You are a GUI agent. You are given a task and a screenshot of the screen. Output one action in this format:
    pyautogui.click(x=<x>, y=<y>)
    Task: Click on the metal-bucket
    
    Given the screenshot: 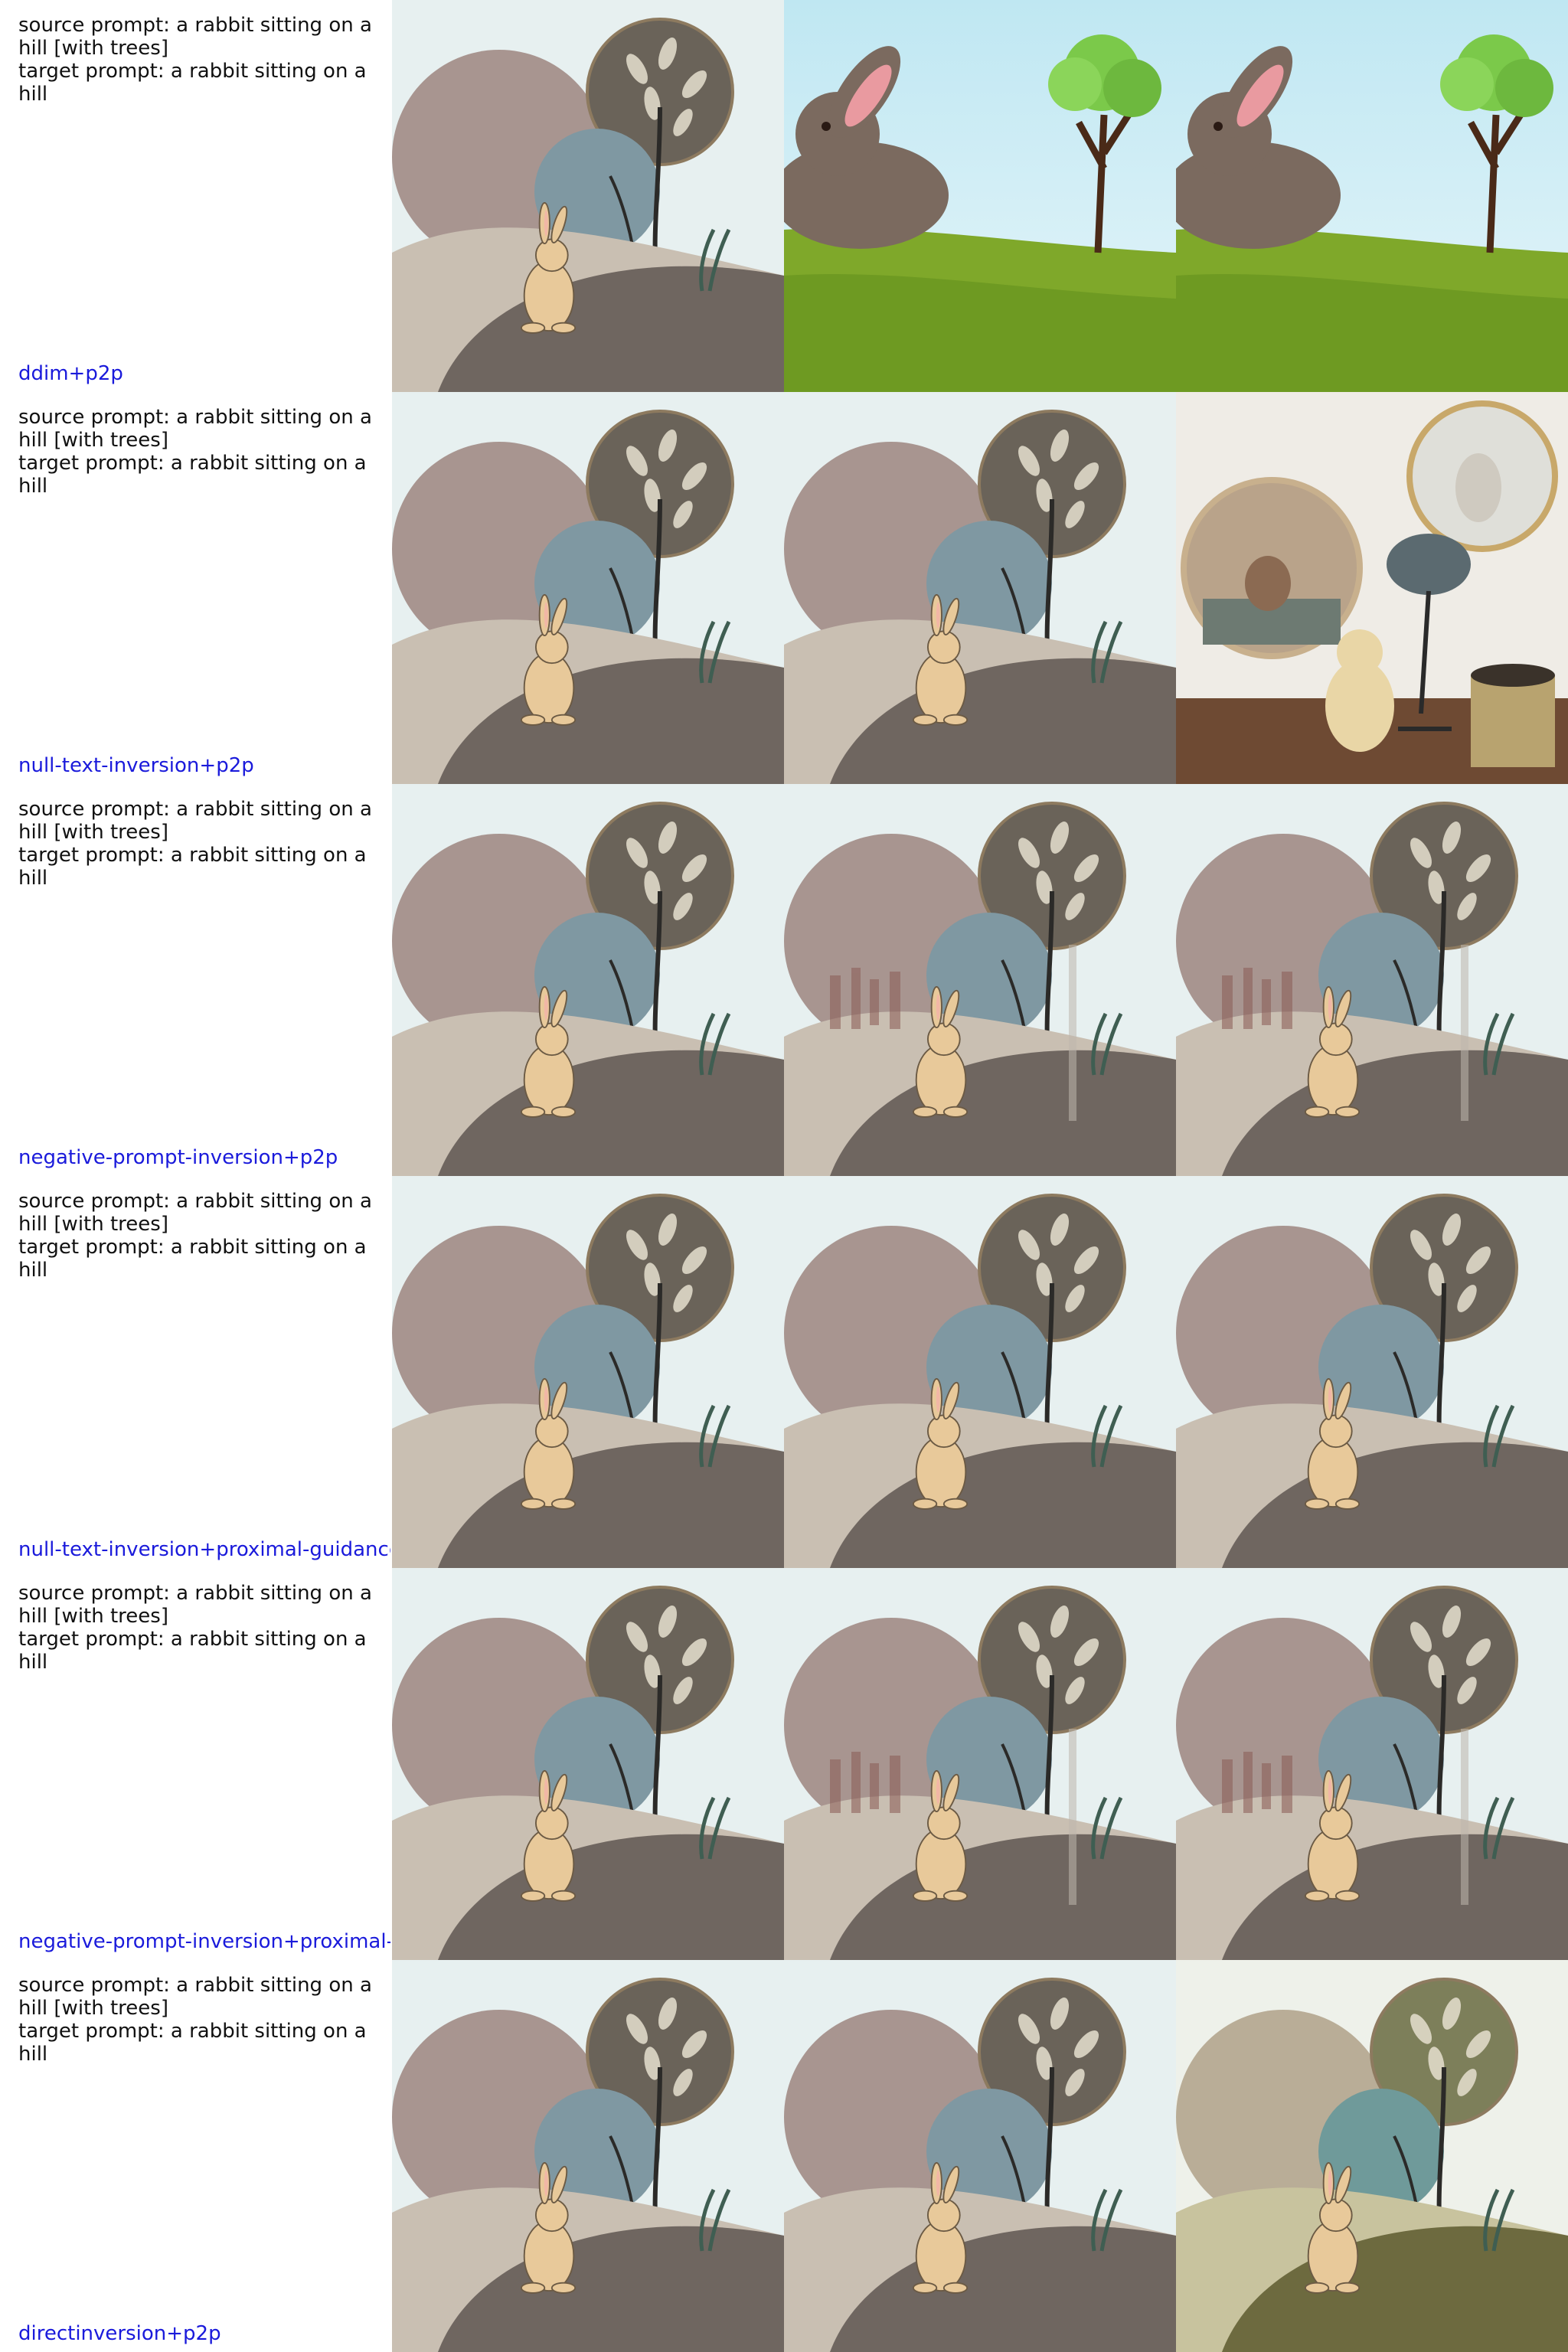 What is the action you would take?
    pyautogui.click(x=1513, y=721)
    